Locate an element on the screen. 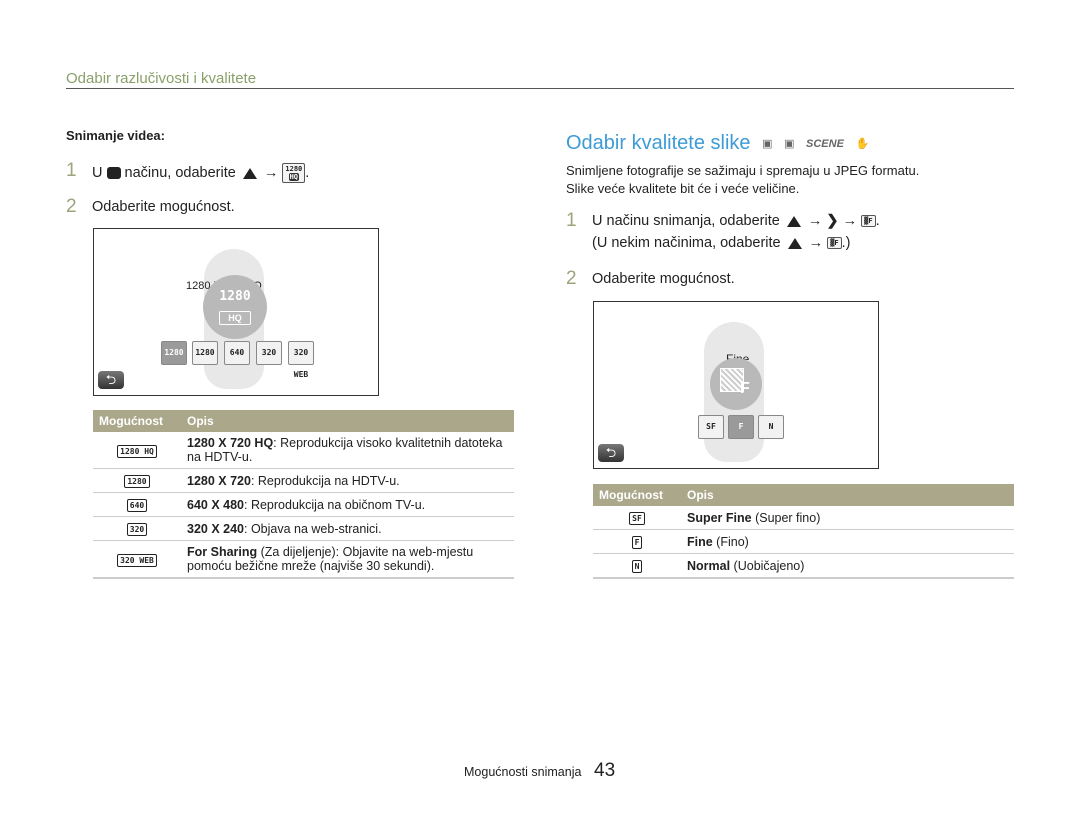 Image resolution: width=1080 pixels, height=815 pixels. camera-icon: ▣ is located at coordinates (767, 144).